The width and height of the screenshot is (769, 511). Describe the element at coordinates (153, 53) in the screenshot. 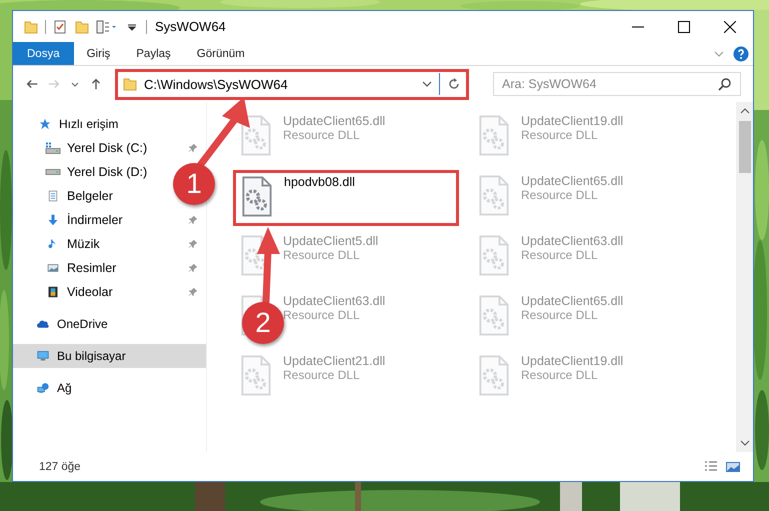

I see `ribbon-tab: Paylaş` at that location.